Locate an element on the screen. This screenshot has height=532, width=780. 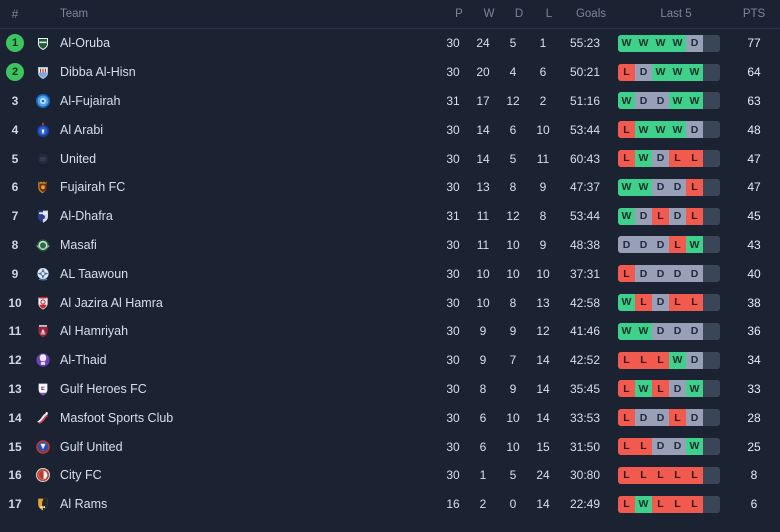
lost-value: 1 is located at coordinates (543, 43).